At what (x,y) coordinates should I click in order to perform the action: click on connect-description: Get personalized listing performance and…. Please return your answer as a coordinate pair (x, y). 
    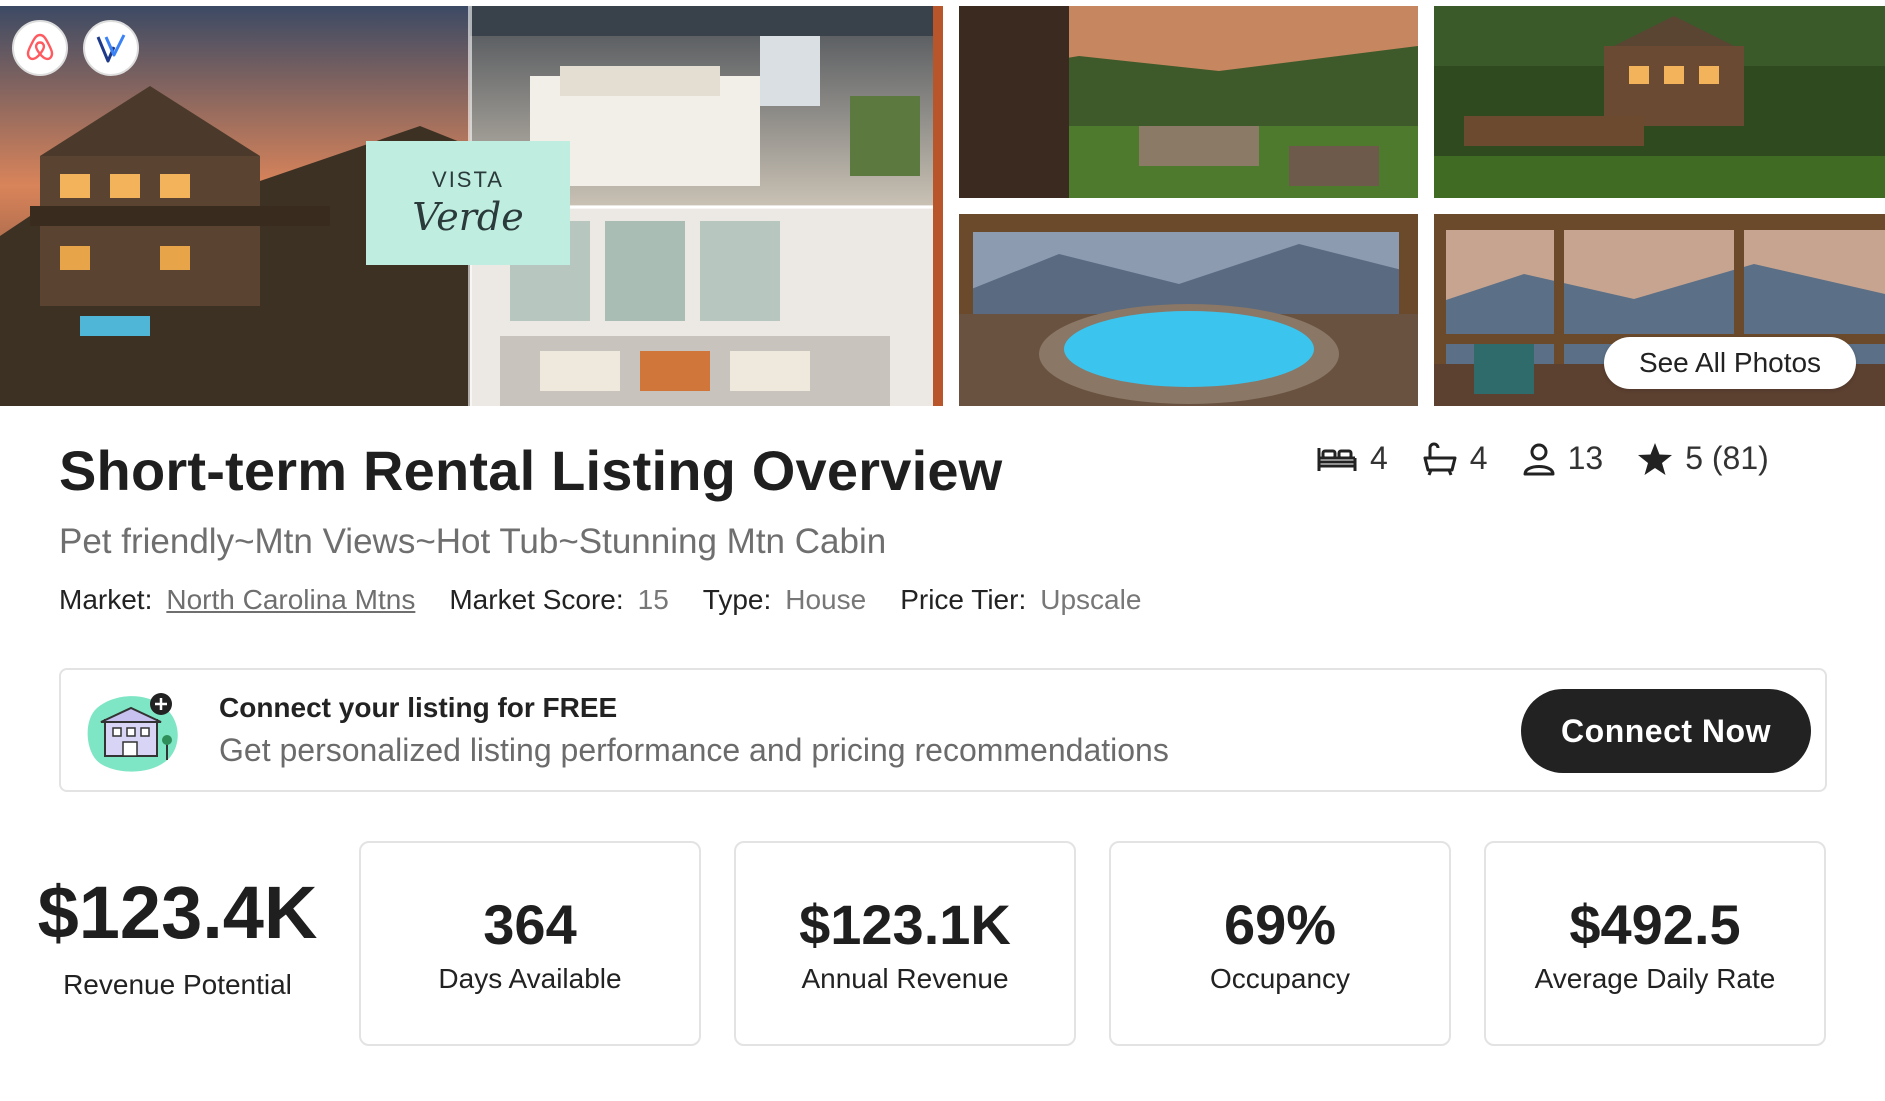
    Looking at the image, I should click on (694, 750).